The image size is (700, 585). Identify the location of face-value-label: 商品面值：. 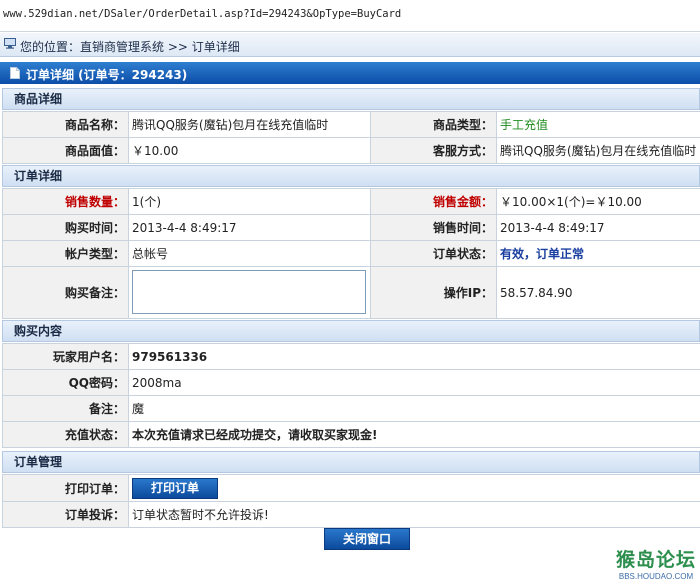
(65, 150).